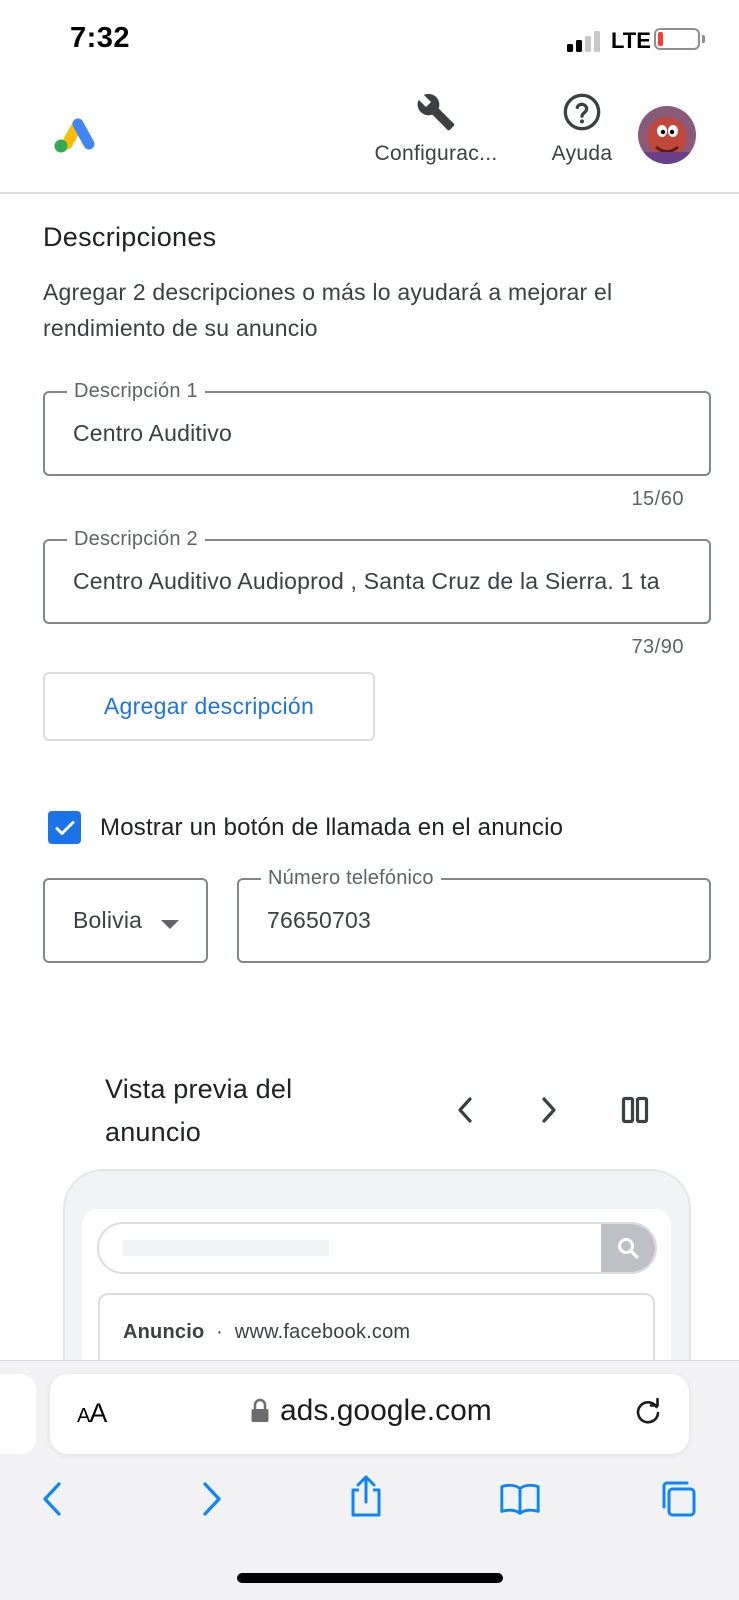 Image resolution: width=739 pixels, height=1600 pixels. Describe the element at coordinates (631, 40) in the screenshot. I see `network-type: LTE` at that location.